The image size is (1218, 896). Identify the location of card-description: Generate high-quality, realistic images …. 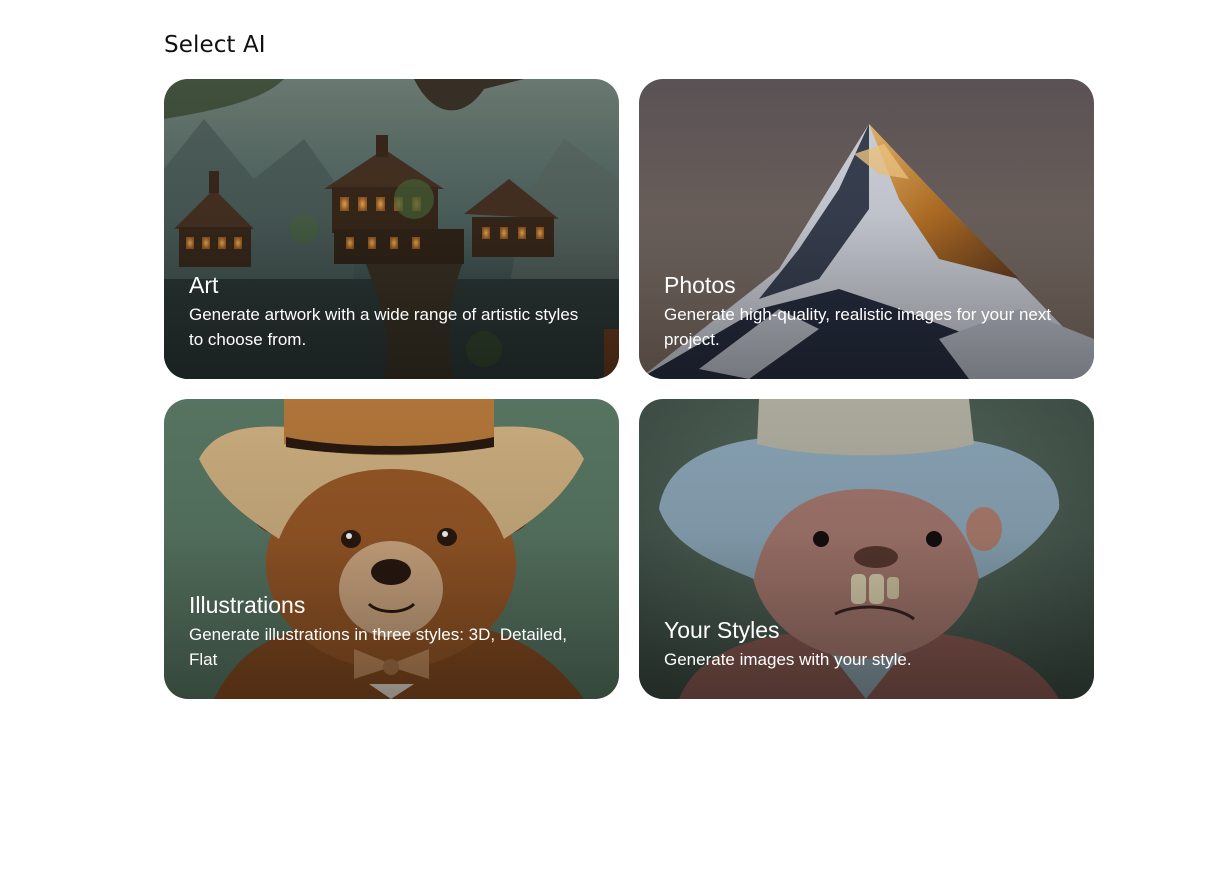
(858, 327).